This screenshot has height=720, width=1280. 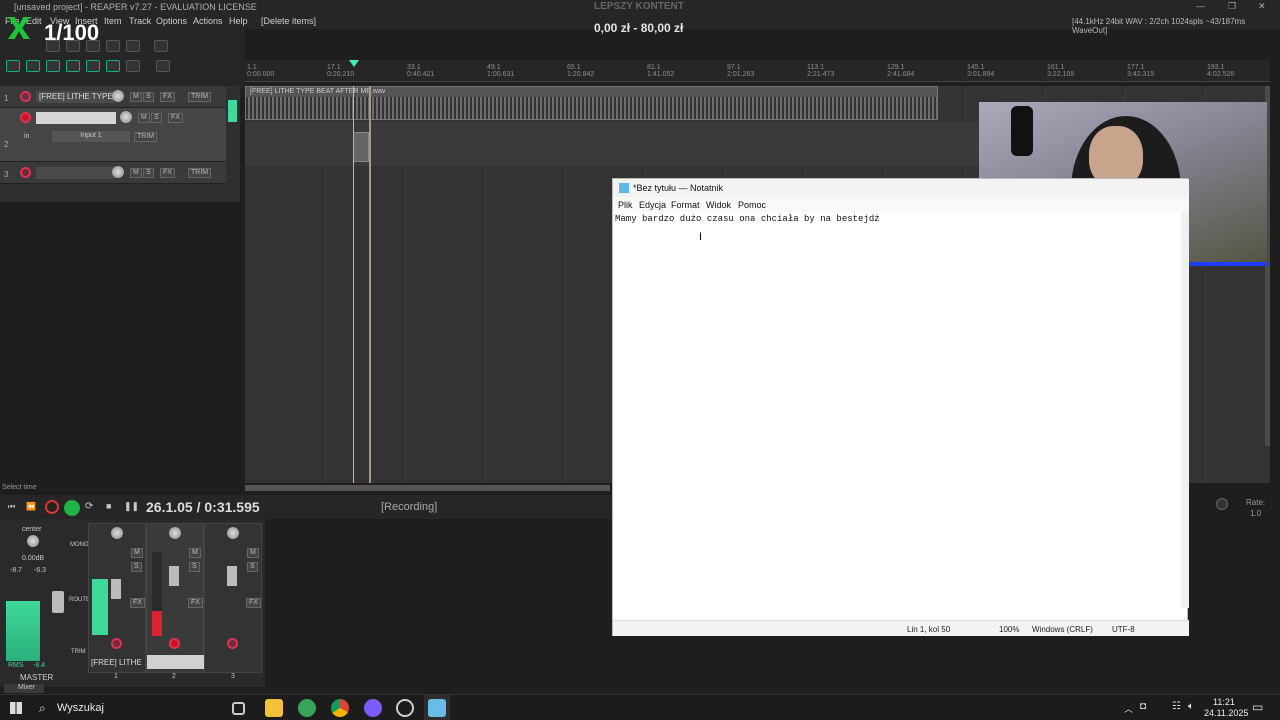 I want to click on envelope-icon, so click(x=93, y=66).